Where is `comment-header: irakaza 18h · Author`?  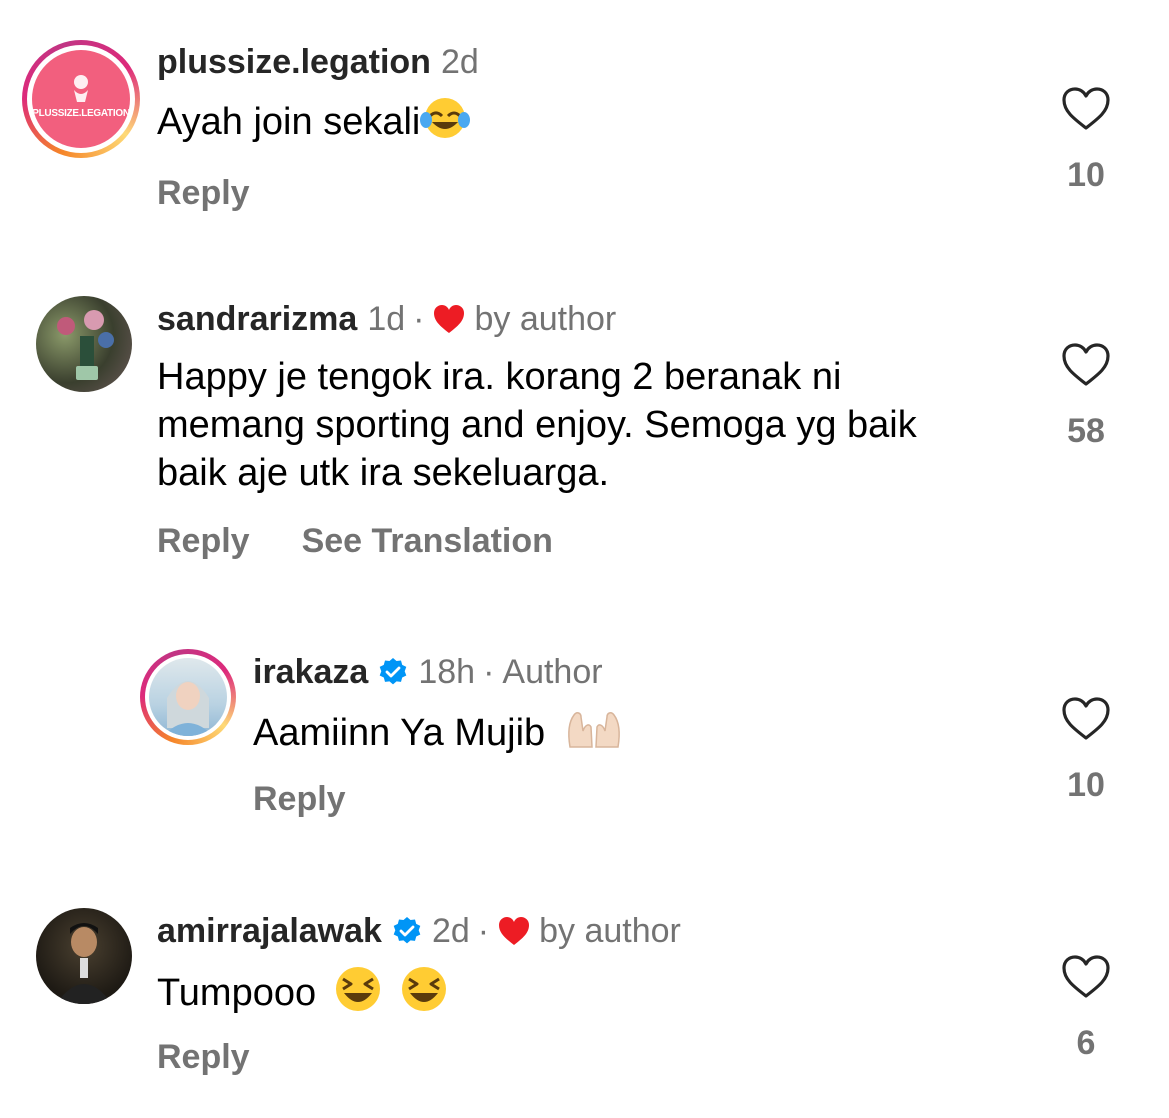
comment-header: irakaza 18h · Author is located at coordinates (428, 672).